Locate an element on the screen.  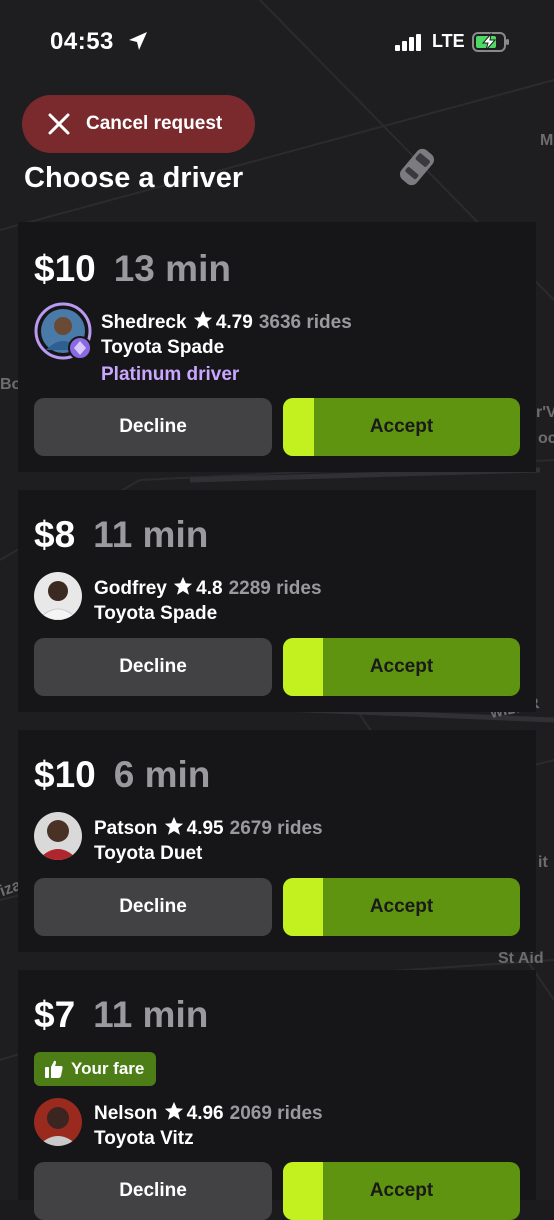
driver-rides: 2289 rides is located at coordinates (275, 588).